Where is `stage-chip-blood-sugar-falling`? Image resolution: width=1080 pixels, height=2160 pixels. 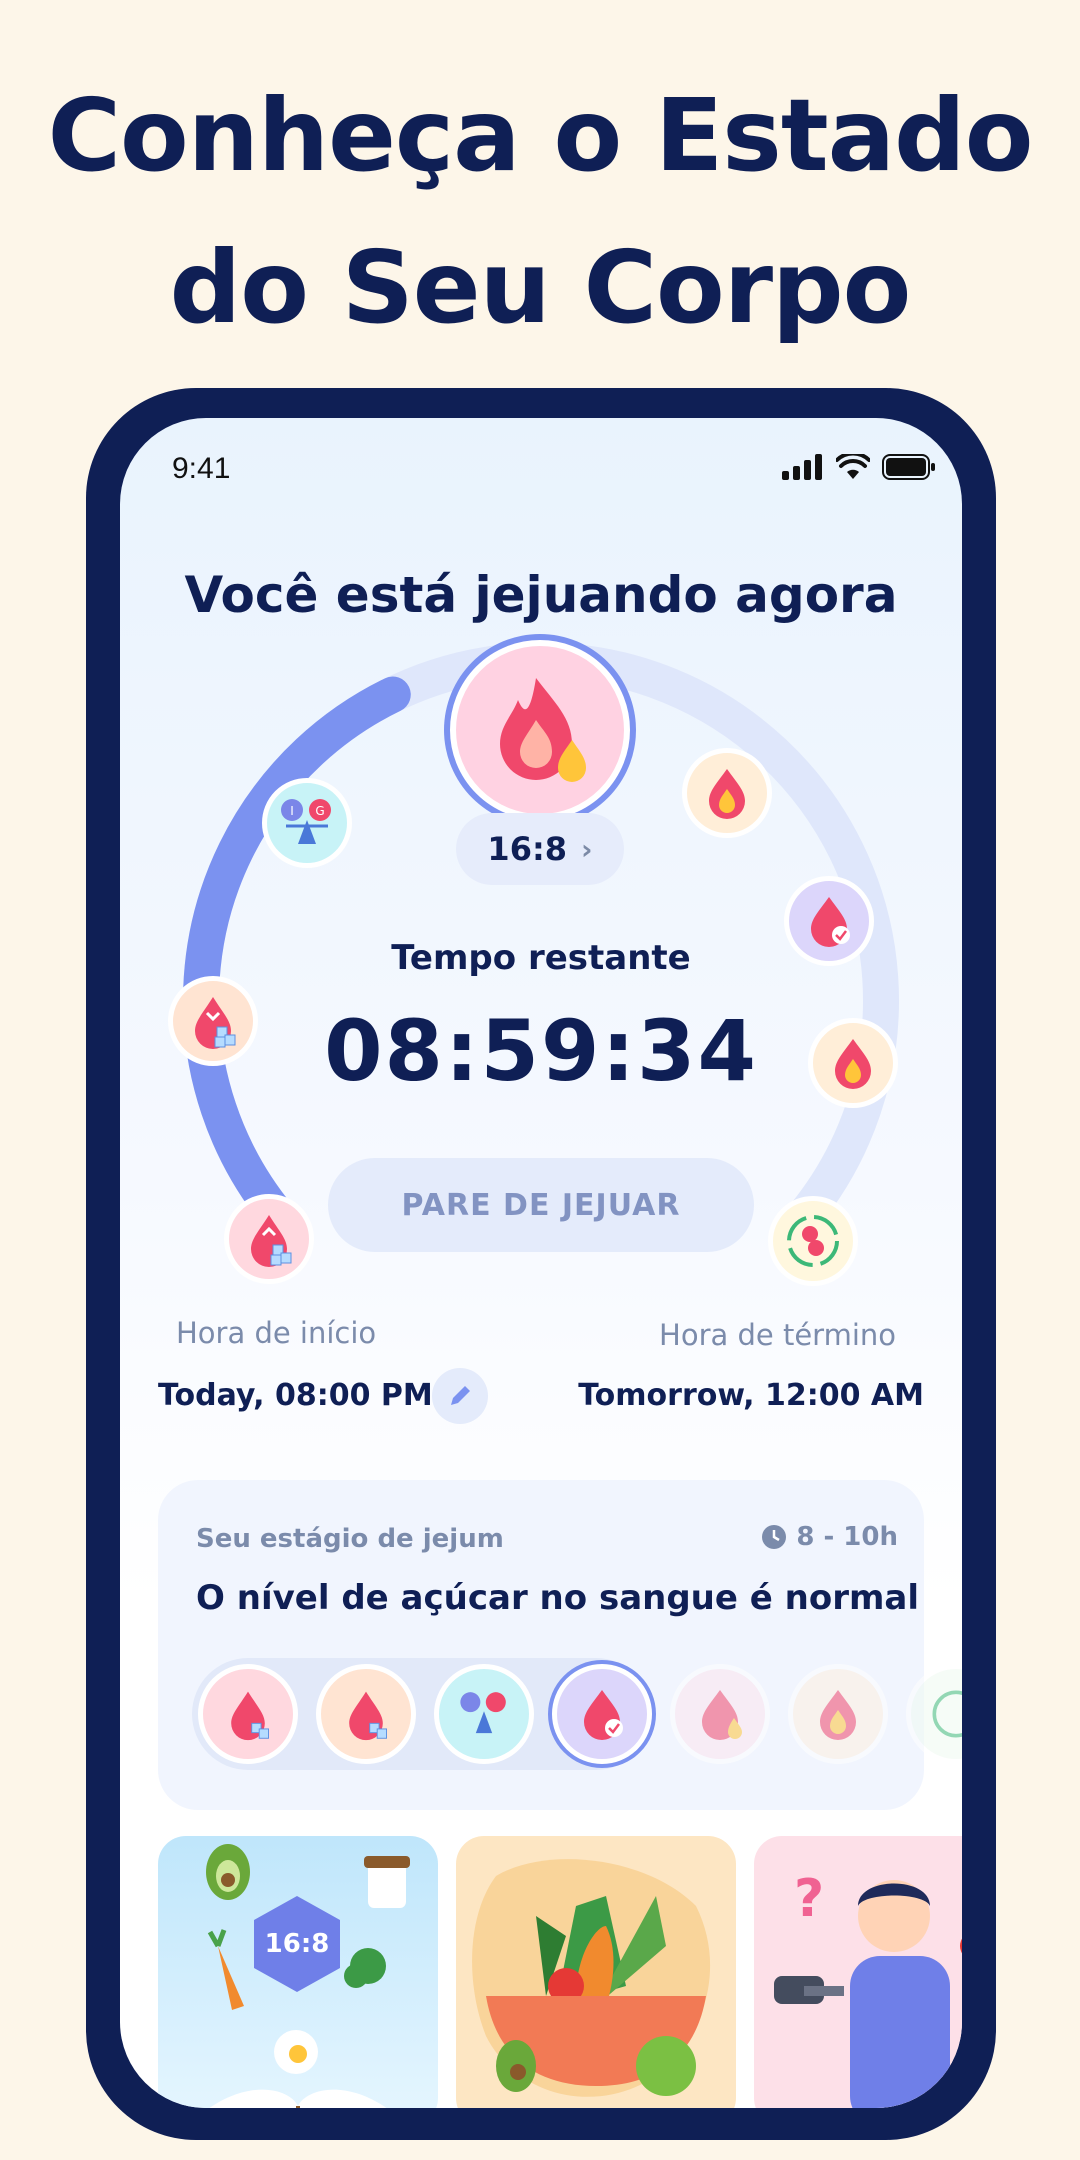
stage-chip-blood-sugar-falling is located at coordinates (366, 1714).